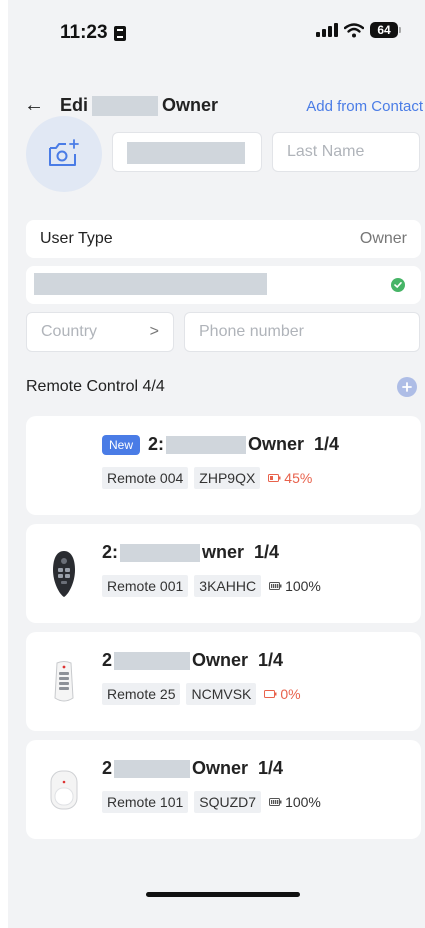  I want to click on phone-placeholder: Phone number, so click(251, 331).